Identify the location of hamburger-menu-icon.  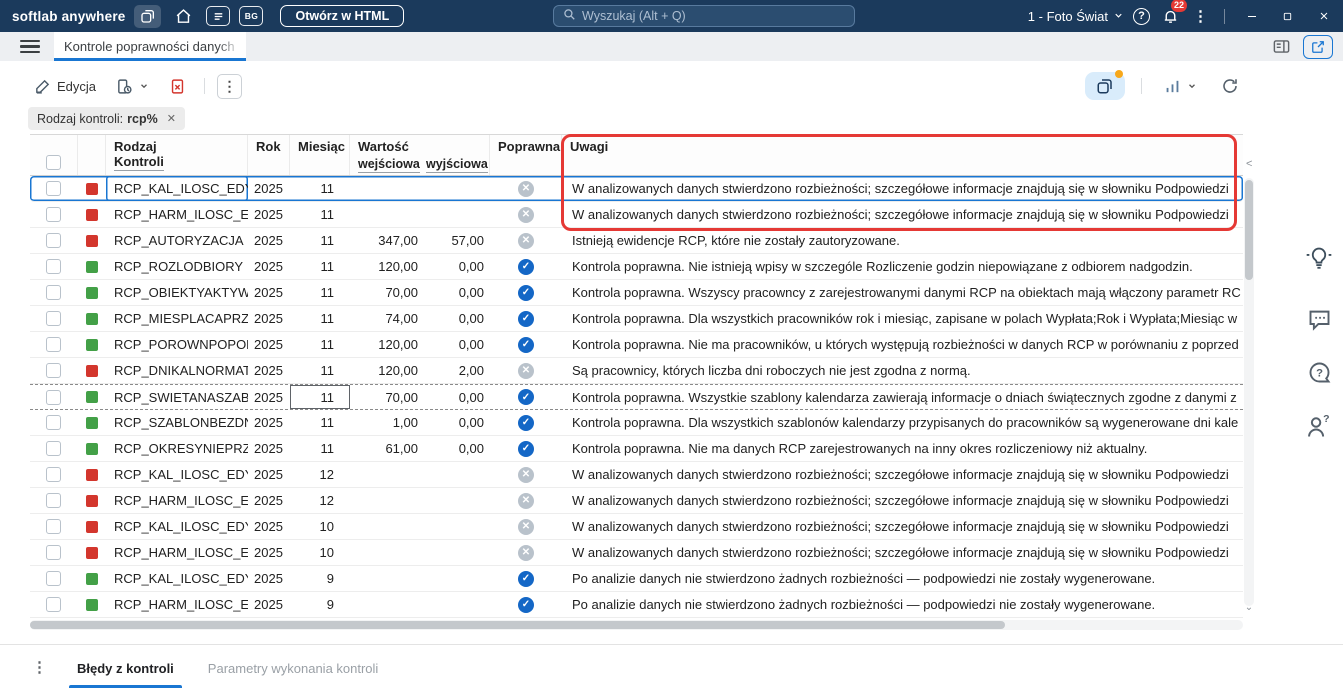
(30, 46).